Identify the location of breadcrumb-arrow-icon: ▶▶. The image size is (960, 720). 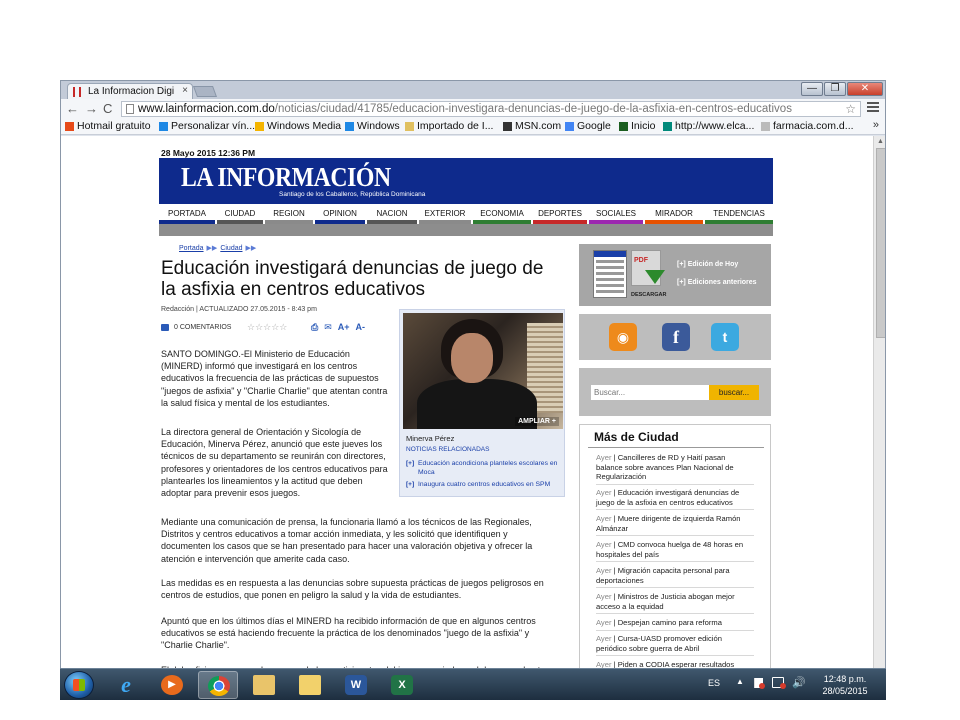
(251, 248).